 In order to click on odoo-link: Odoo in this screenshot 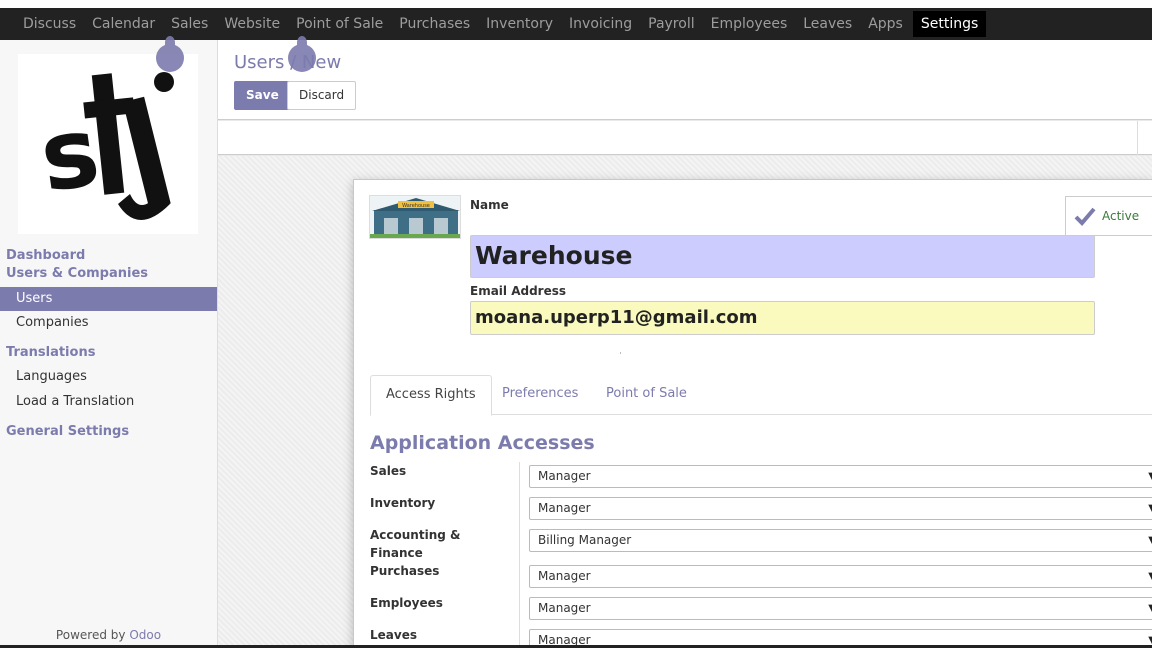, I will do `click(145, 635)`.